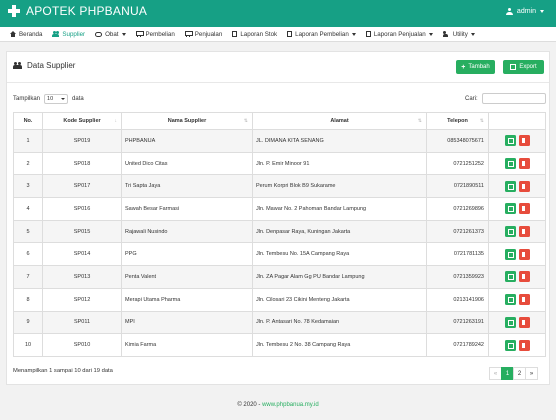 Image resolution: width=556 pixels, height=420 pixels. Describe the element at coordinates (110, 34) in the screenshot. I see `nav-item-obat: Obat` at that location.